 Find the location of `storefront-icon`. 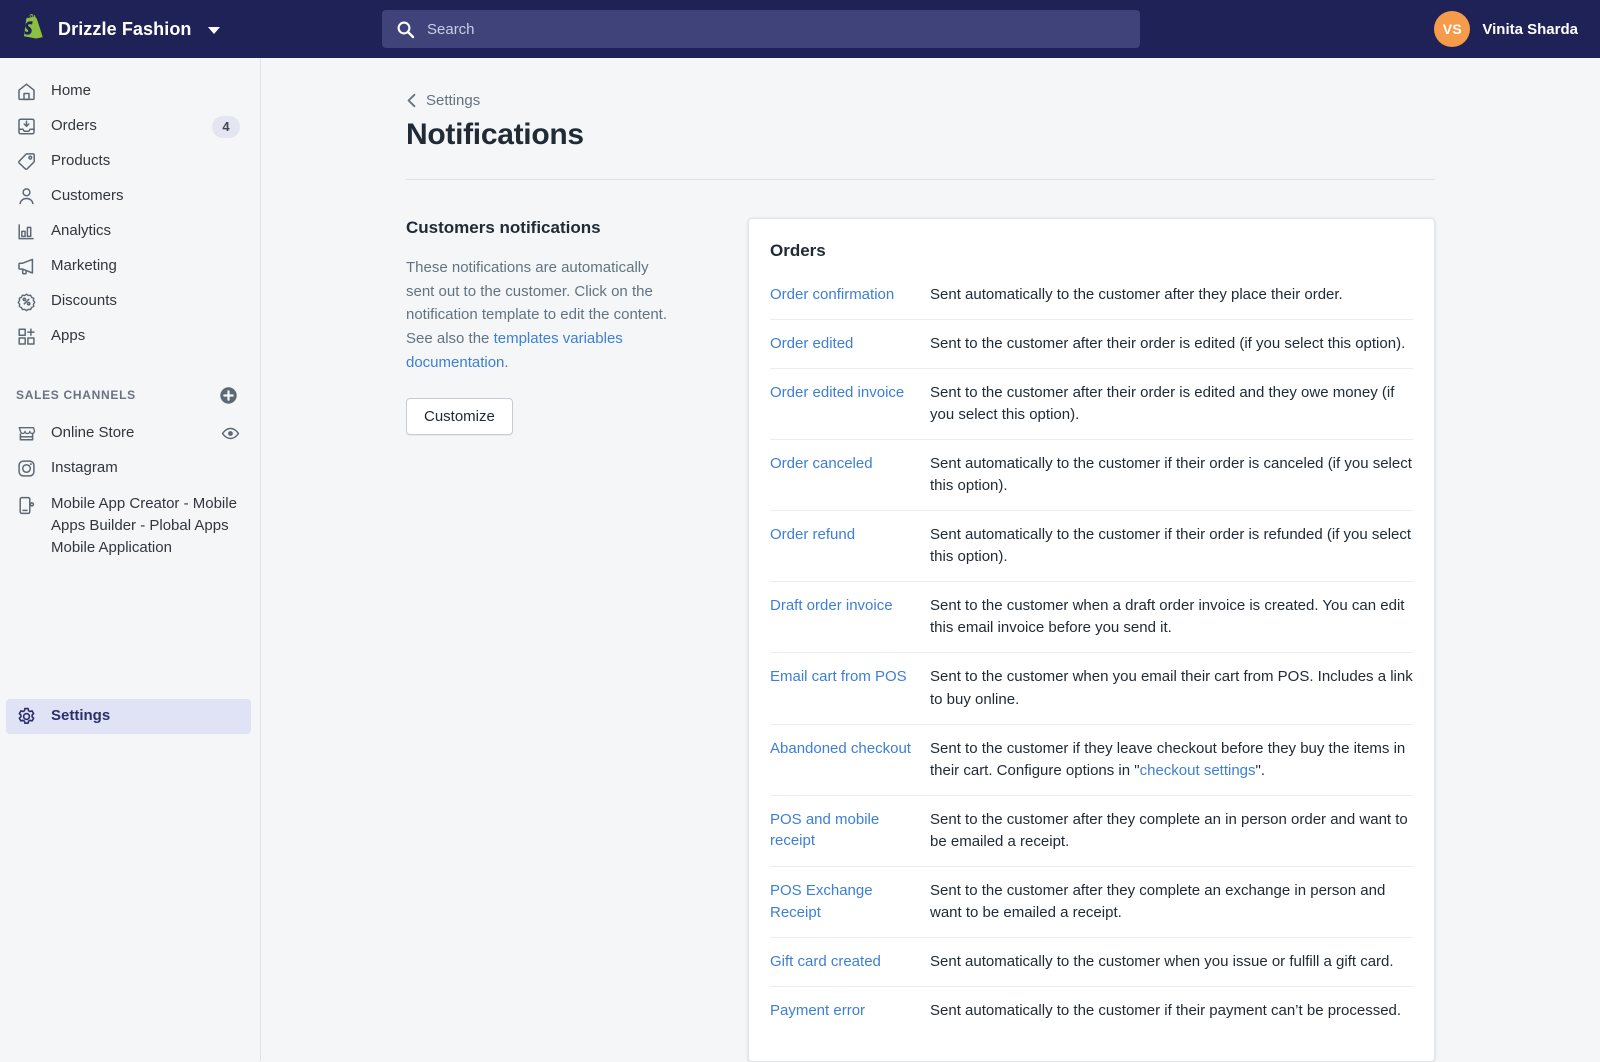

storefront-icon is located at coordinates (26, 433).